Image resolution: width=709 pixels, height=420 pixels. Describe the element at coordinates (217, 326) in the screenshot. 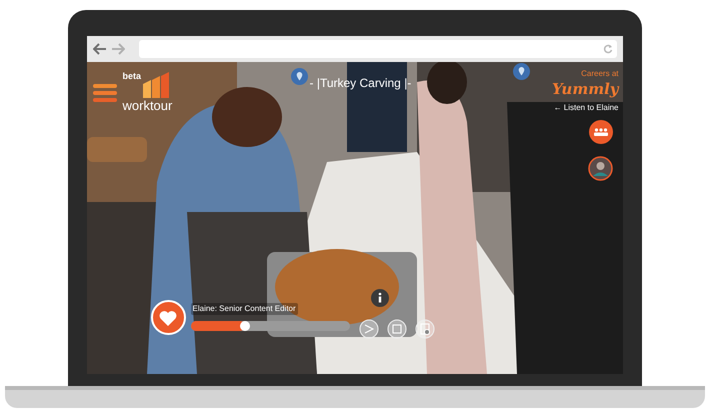

I see `progress-fill` at that location.